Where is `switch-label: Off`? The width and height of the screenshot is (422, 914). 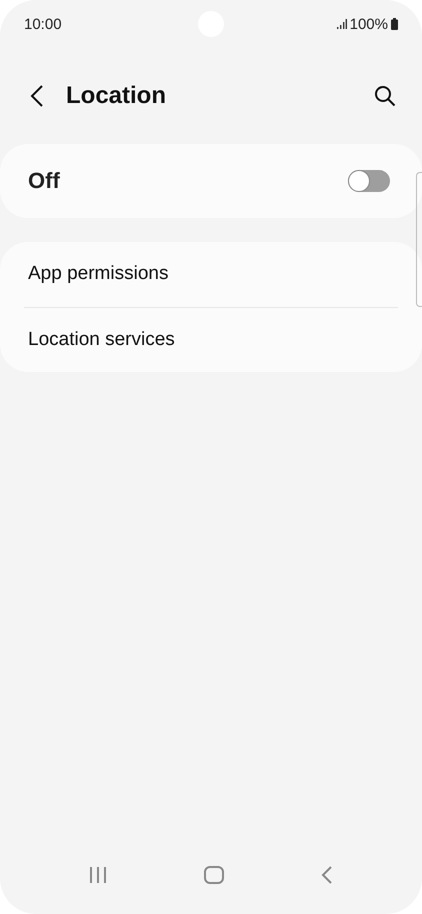
switch-label: Off is located at coordinates (44, 181).